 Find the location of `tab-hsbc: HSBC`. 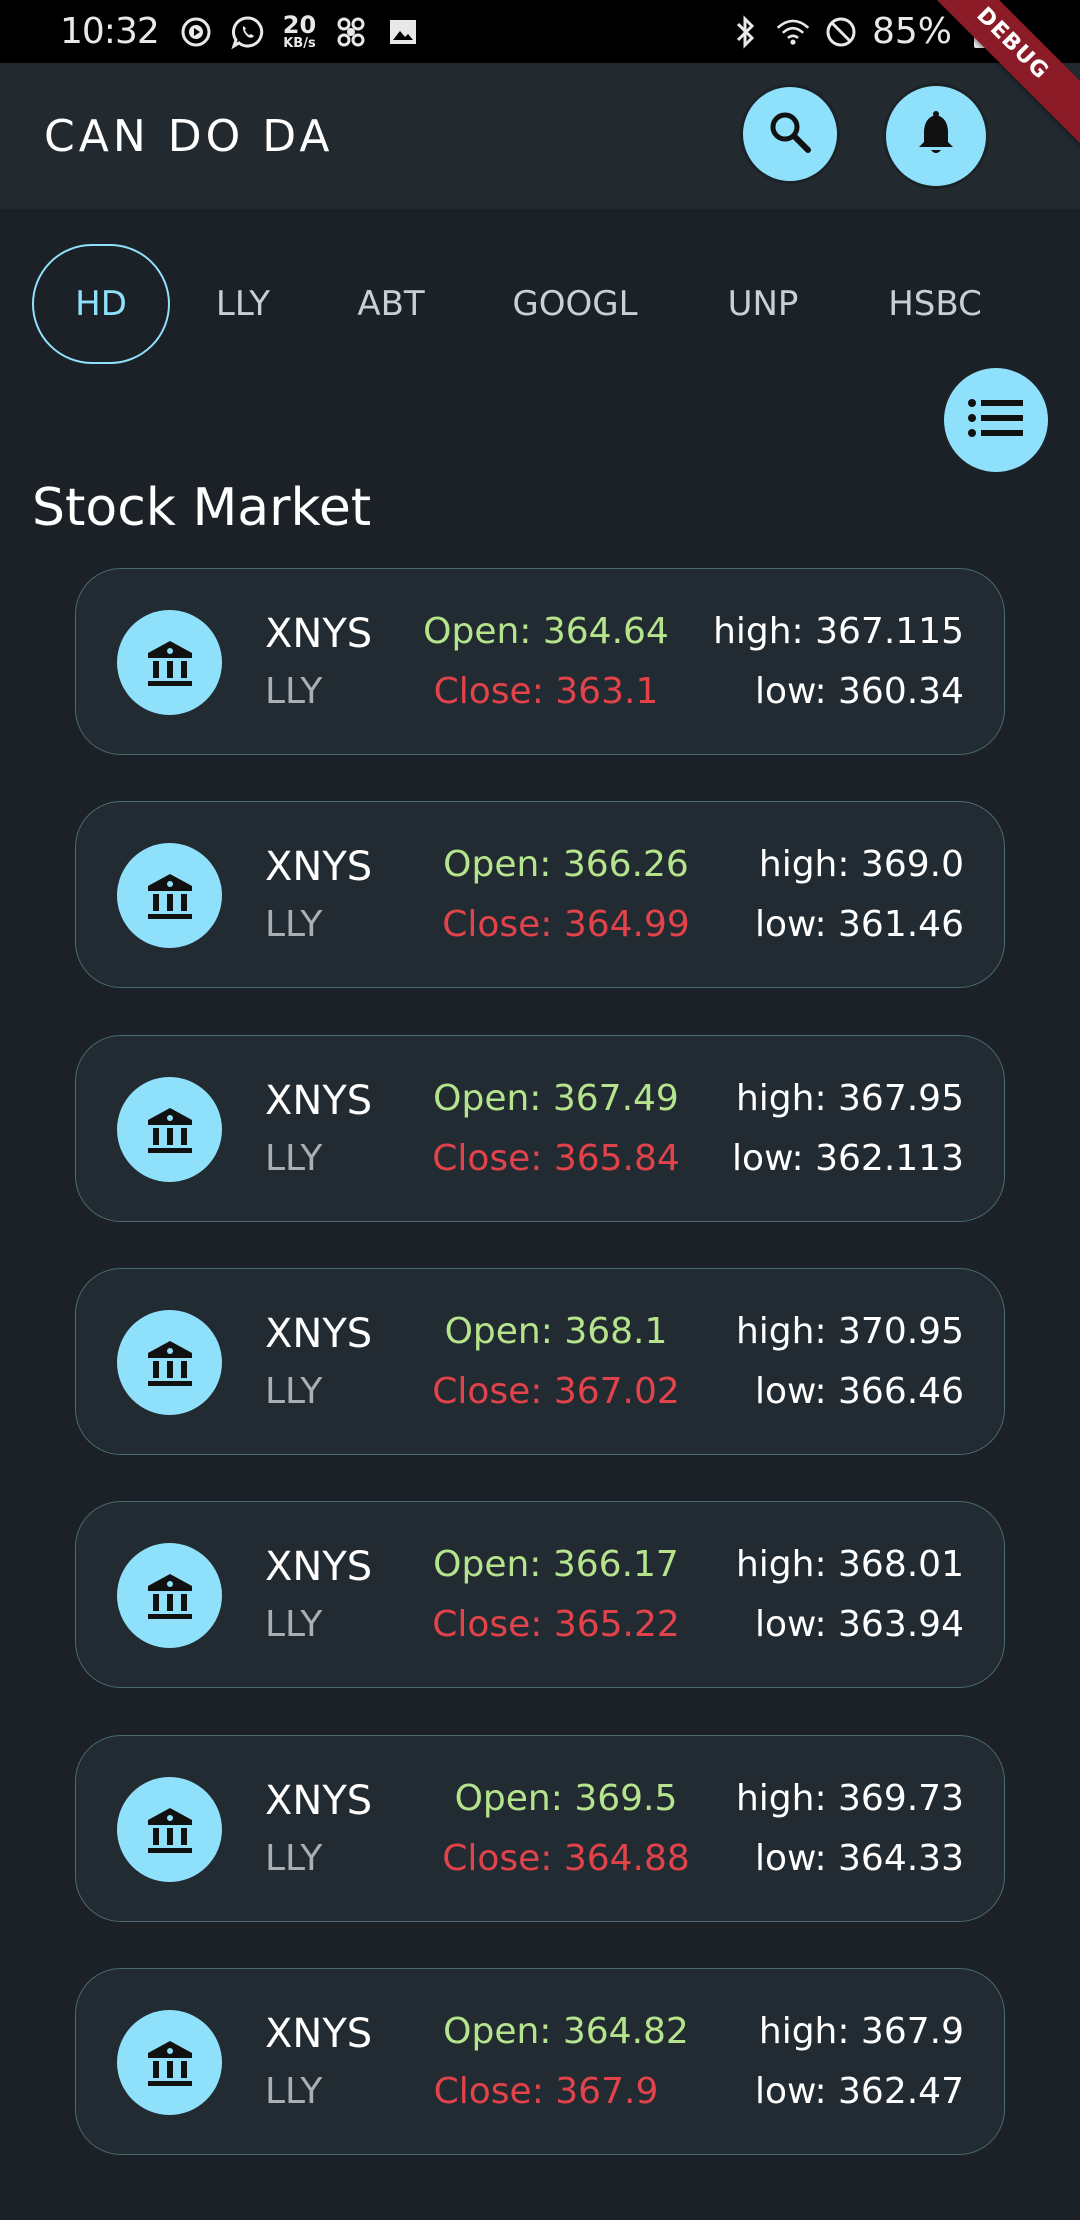

tab-hsbc: HSBC is located at coordinates (935, 304).